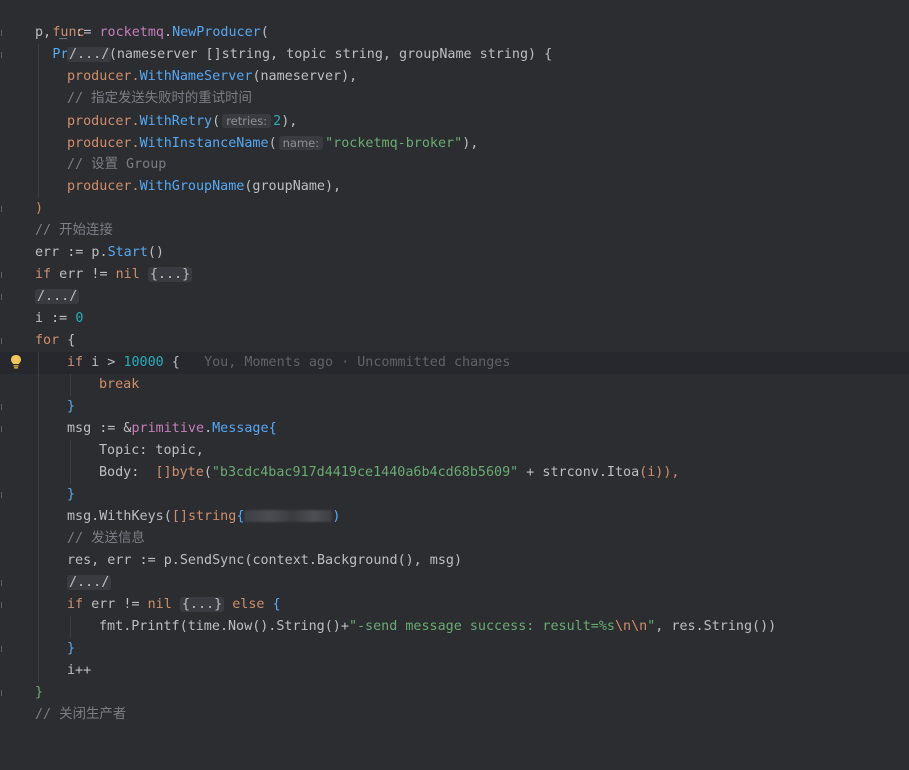 The height and width of the screenshot is (770, 909). What do you see at coordinates (111, 626) in the screenshot?
I see `package-name: fmt` at bounding box center [111, 626].